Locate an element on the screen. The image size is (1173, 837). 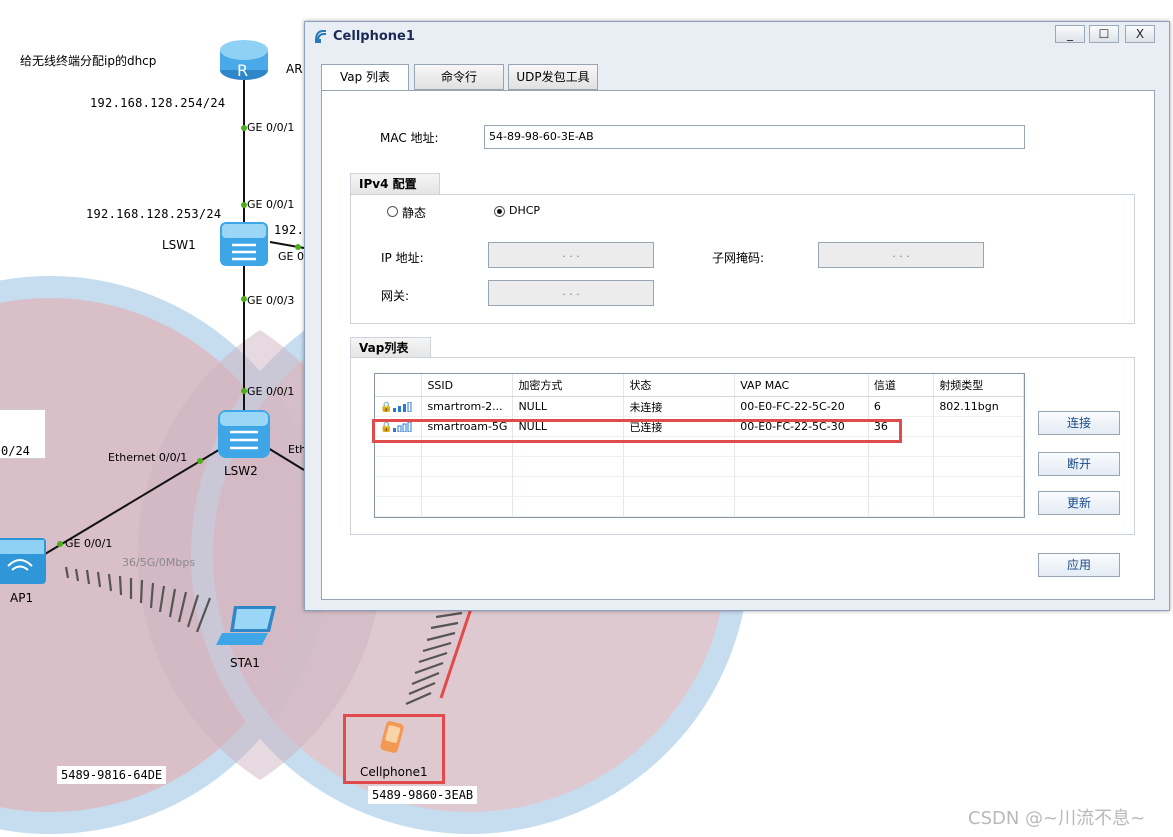
connected-row-highlight is located at coordinates (637, 431).